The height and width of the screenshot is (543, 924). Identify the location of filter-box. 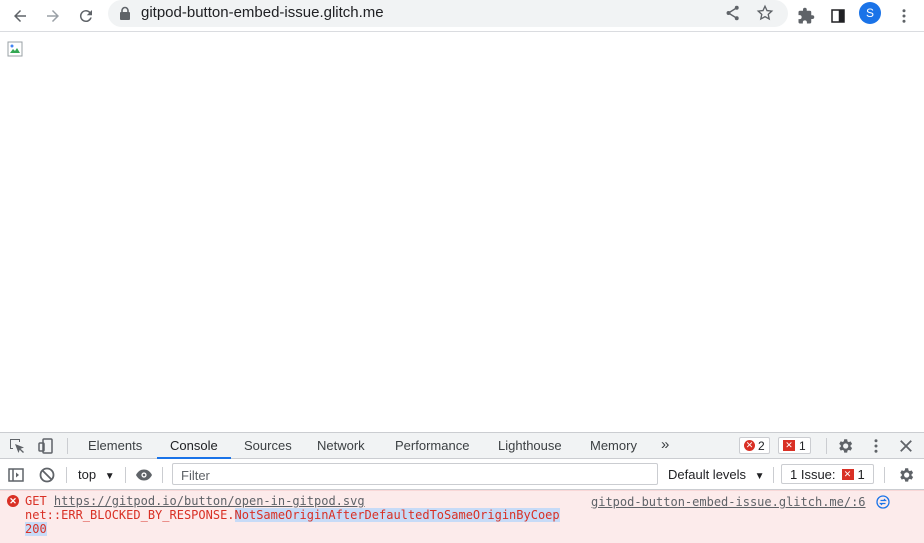
(415, 474).